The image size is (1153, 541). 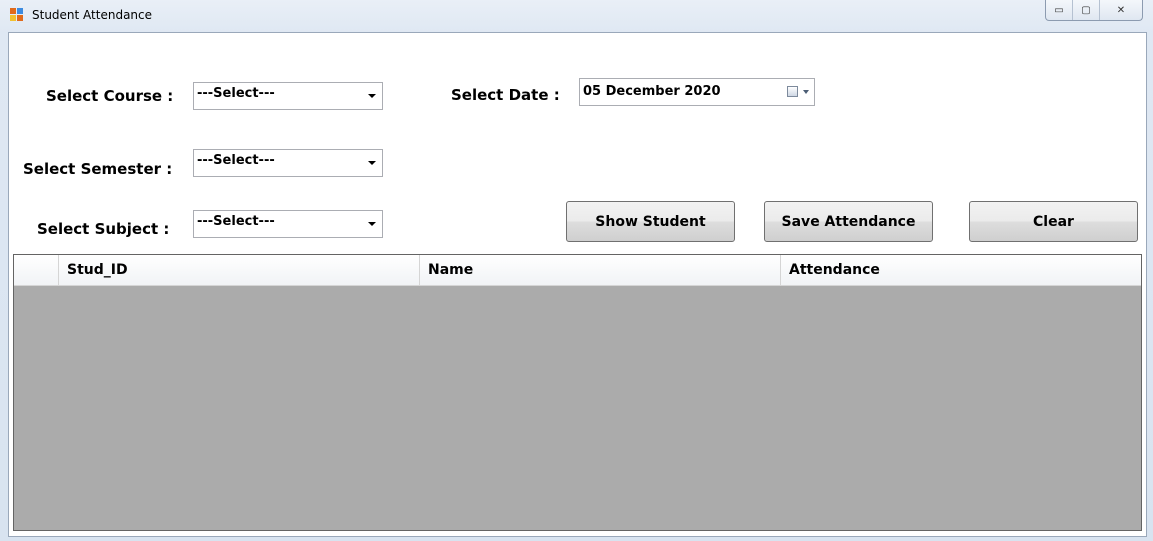 I want to click on window-title: Student Attendance, so click(x=92, y=15).